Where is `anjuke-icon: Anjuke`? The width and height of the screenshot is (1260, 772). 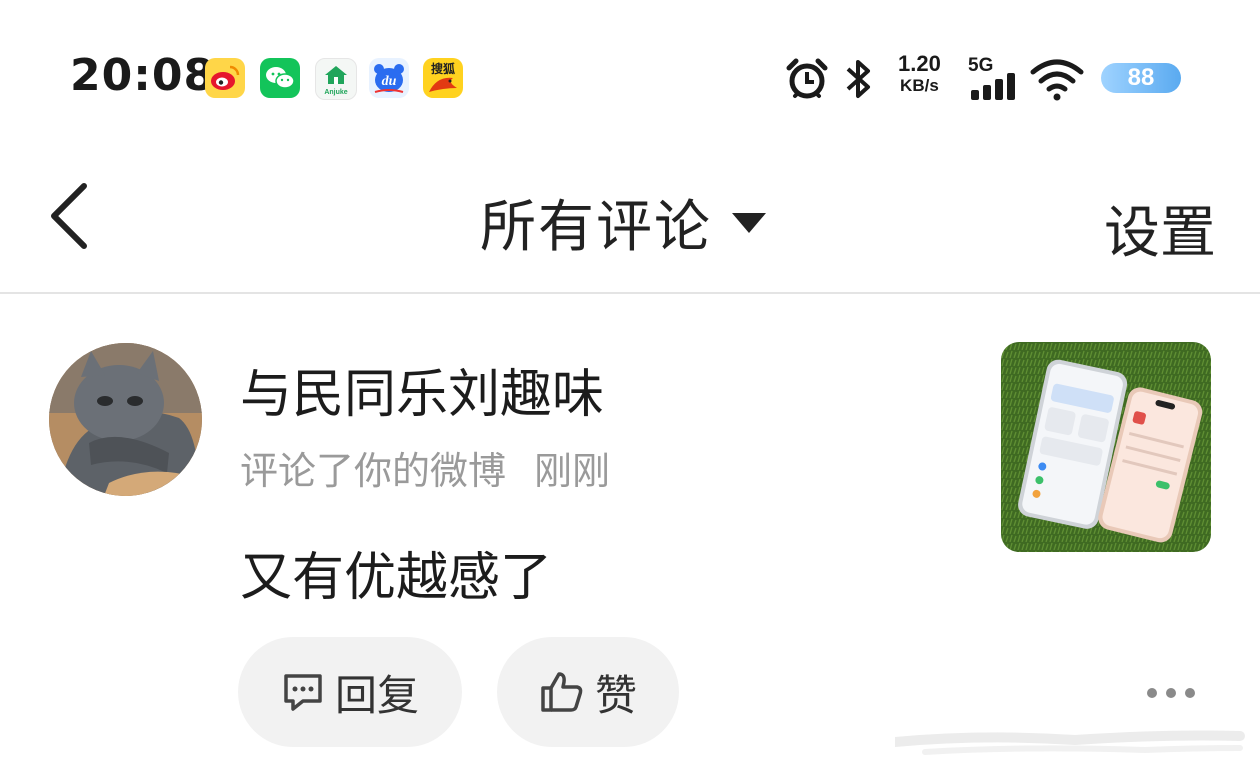
anjuke-icon: Anjuke is located at coordinates (336, 79).